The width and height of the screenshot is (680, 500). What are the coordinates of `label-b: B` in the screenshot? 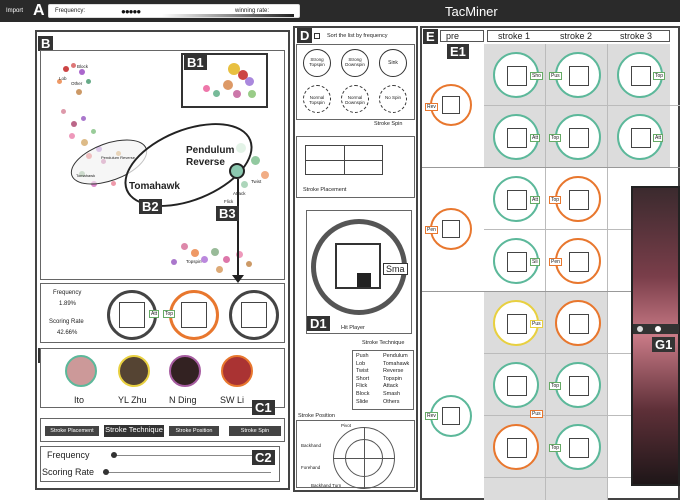 It's located at (46, 43).